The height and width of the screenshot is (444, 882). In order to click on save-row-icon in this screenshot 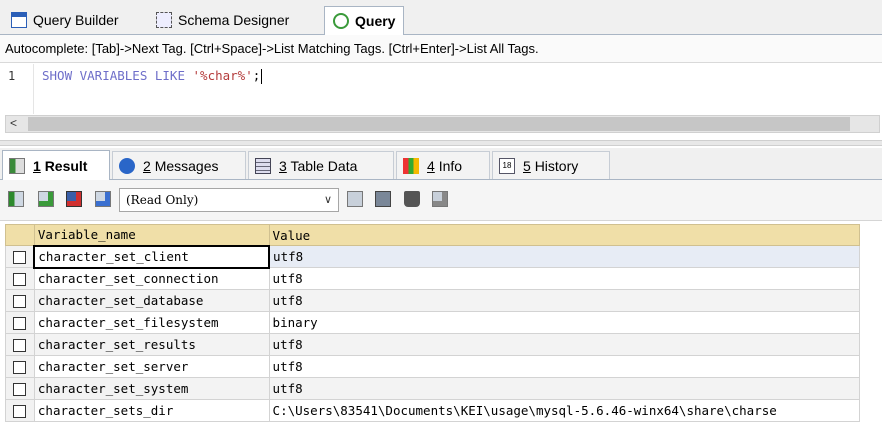, I will do `click(103, 199)`.